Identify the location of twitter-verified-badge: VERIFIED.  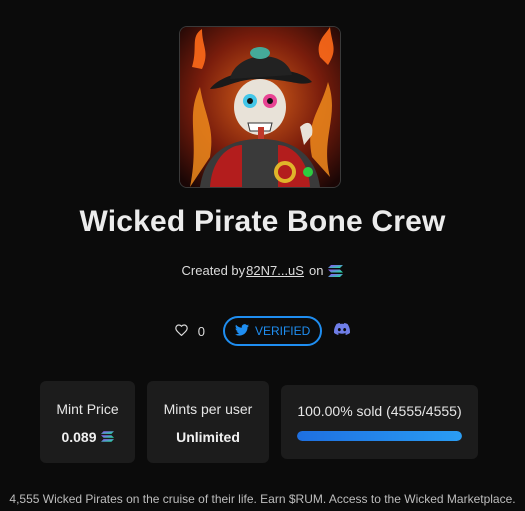
(272, 331).